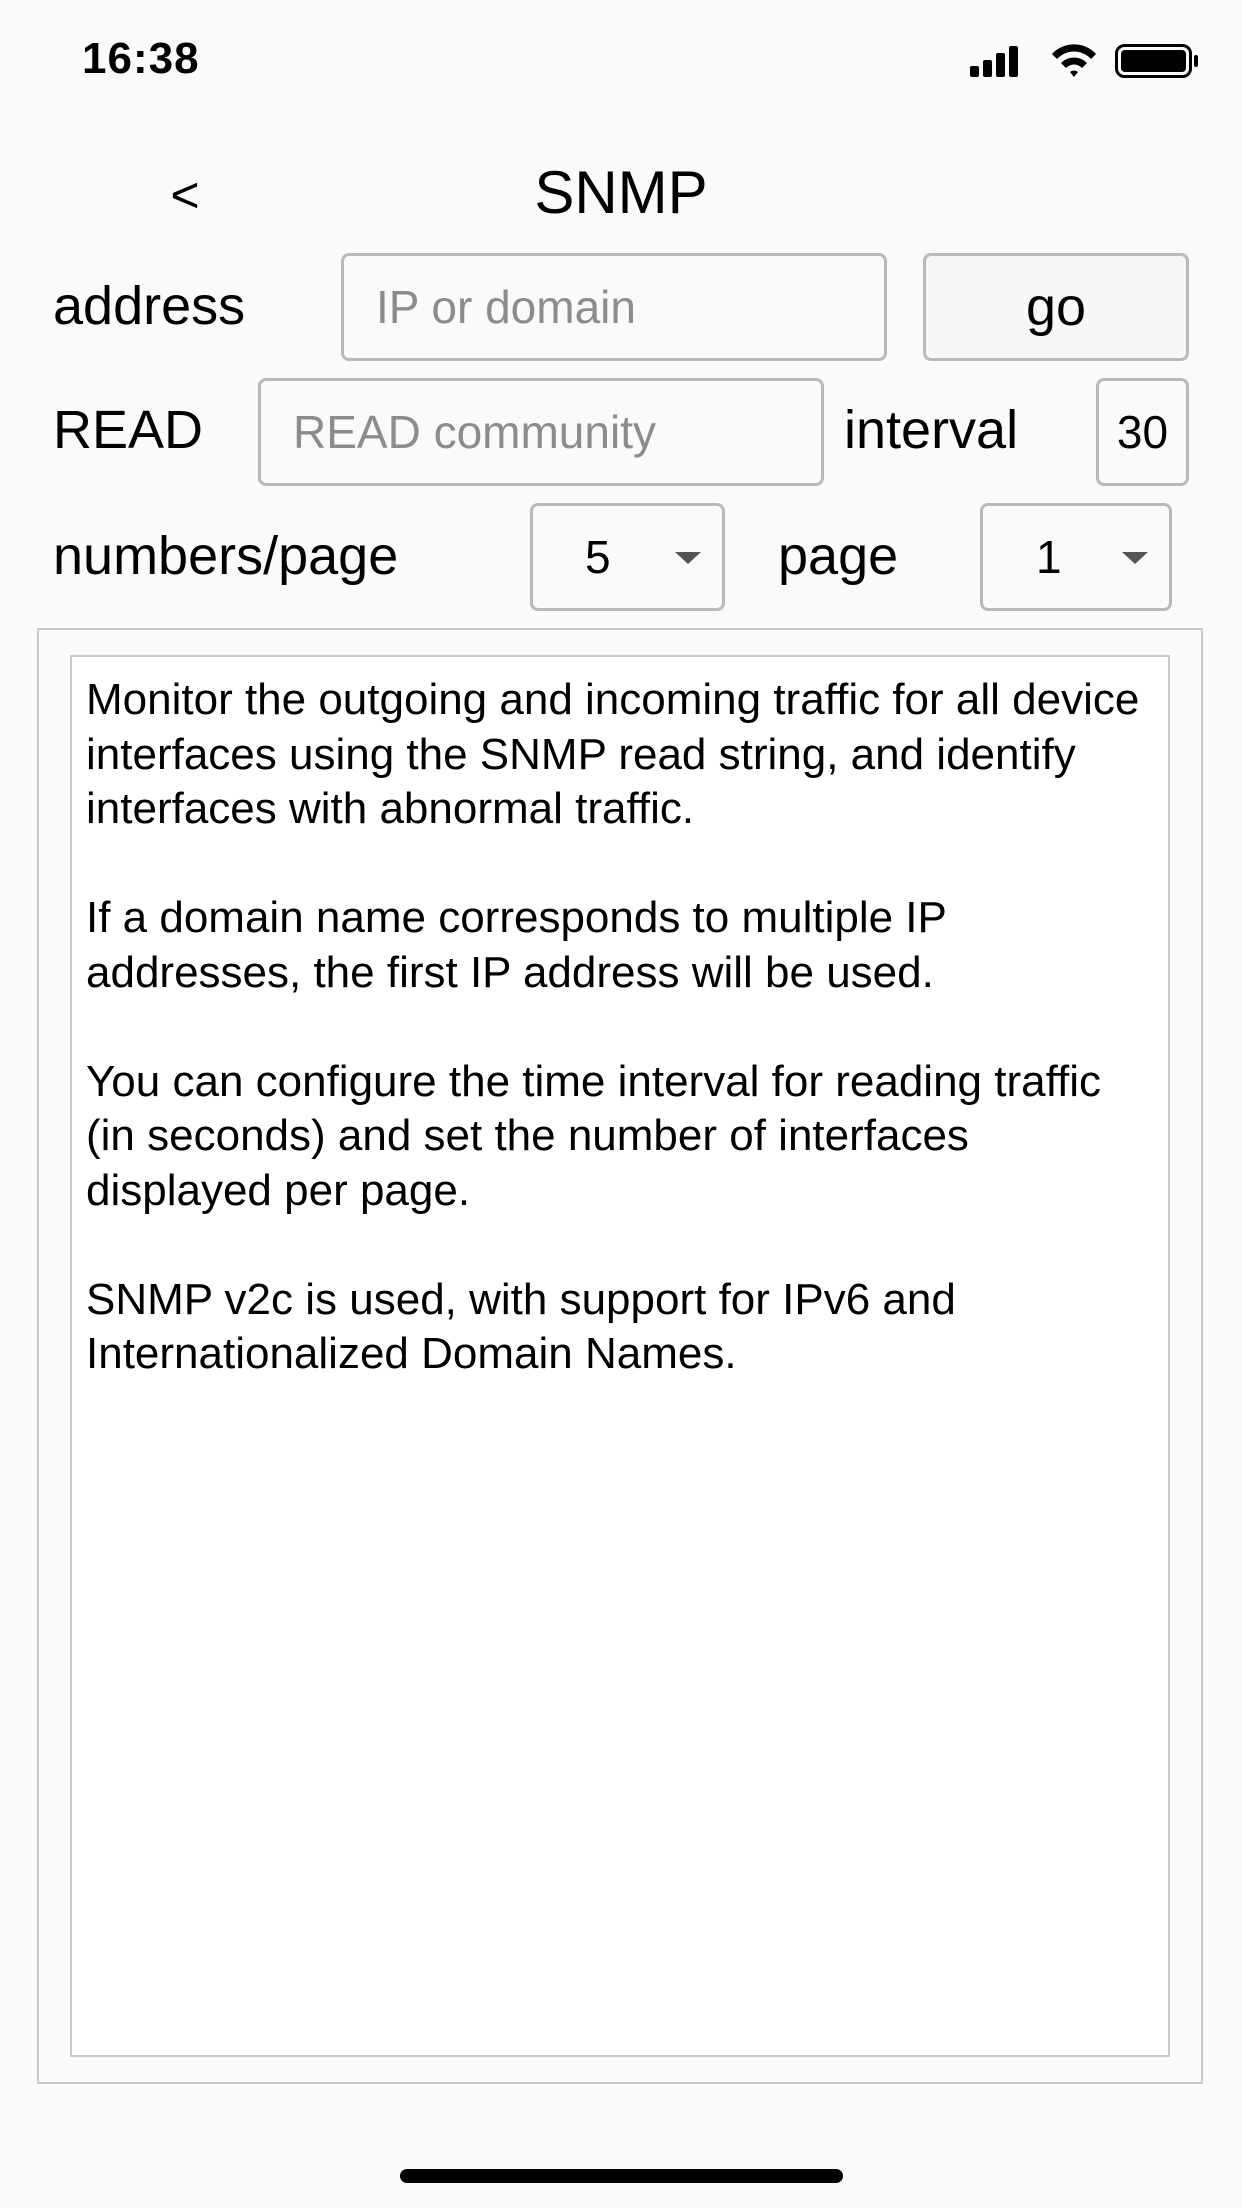 This screenshot has width=1242, height=2208. I want to click on go-button: go, so click(1056, 307).